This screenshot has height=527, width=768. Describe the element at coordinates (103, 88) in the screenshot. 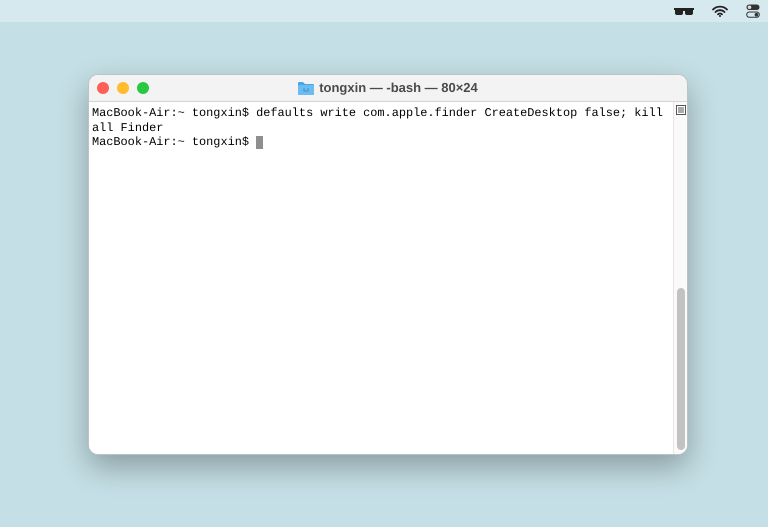

I see `close-button` at that location.